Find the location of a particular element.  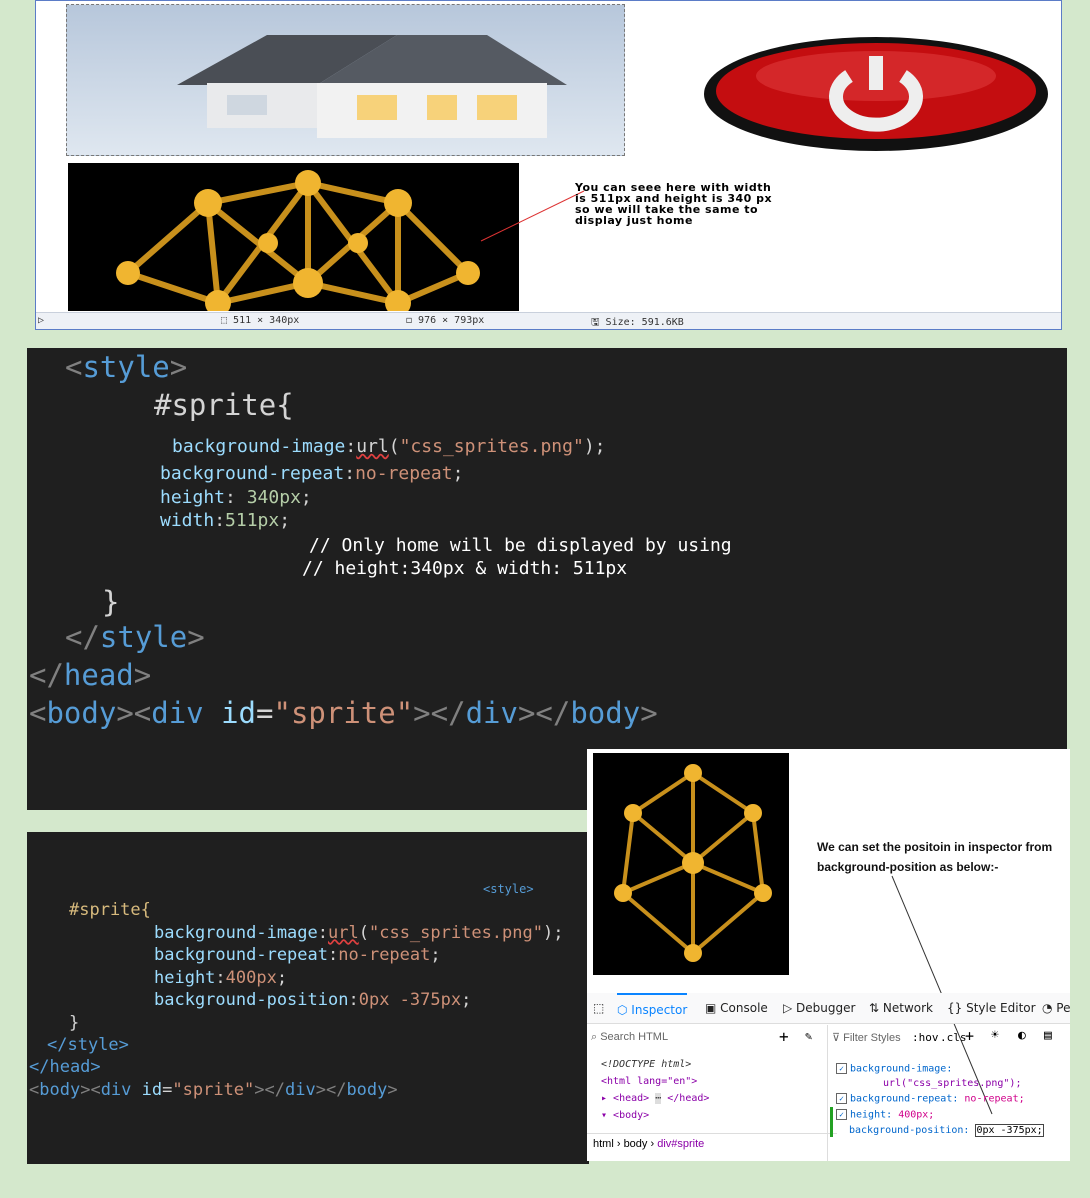

house-sprite-selection is located at coordinates (345, 80).